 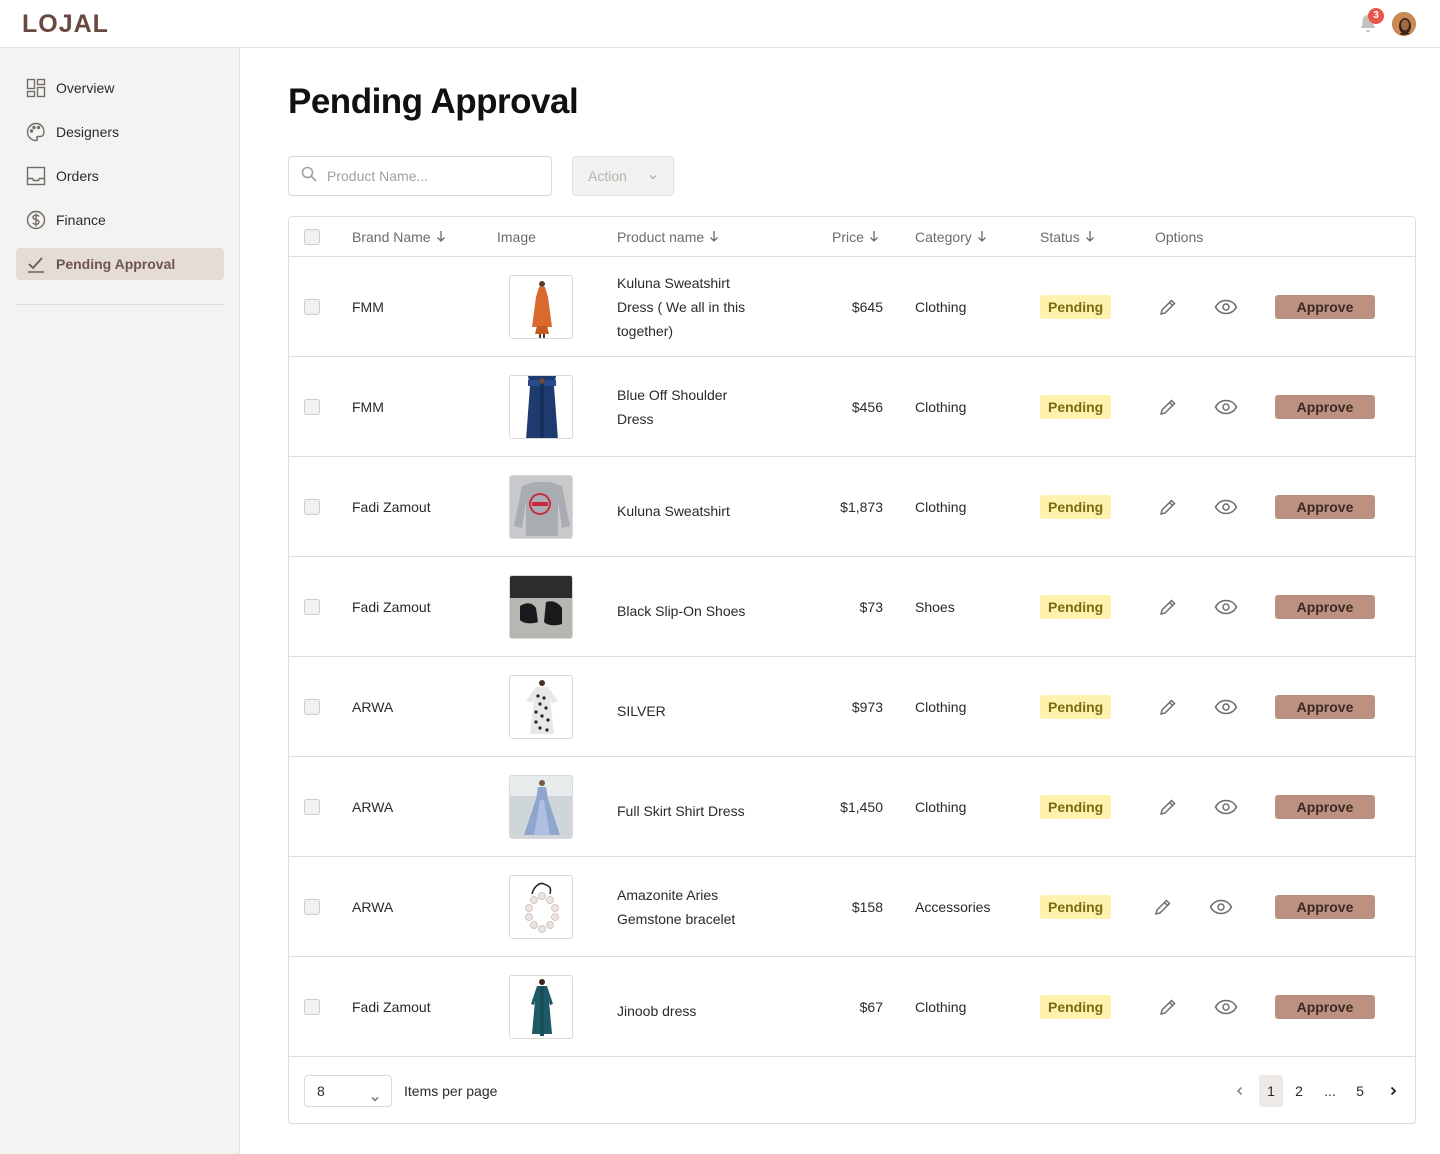 What do you see at coordinates (36, 176) in the screenshot?
I see `inbox-icon` at bounding box center [36, 176].